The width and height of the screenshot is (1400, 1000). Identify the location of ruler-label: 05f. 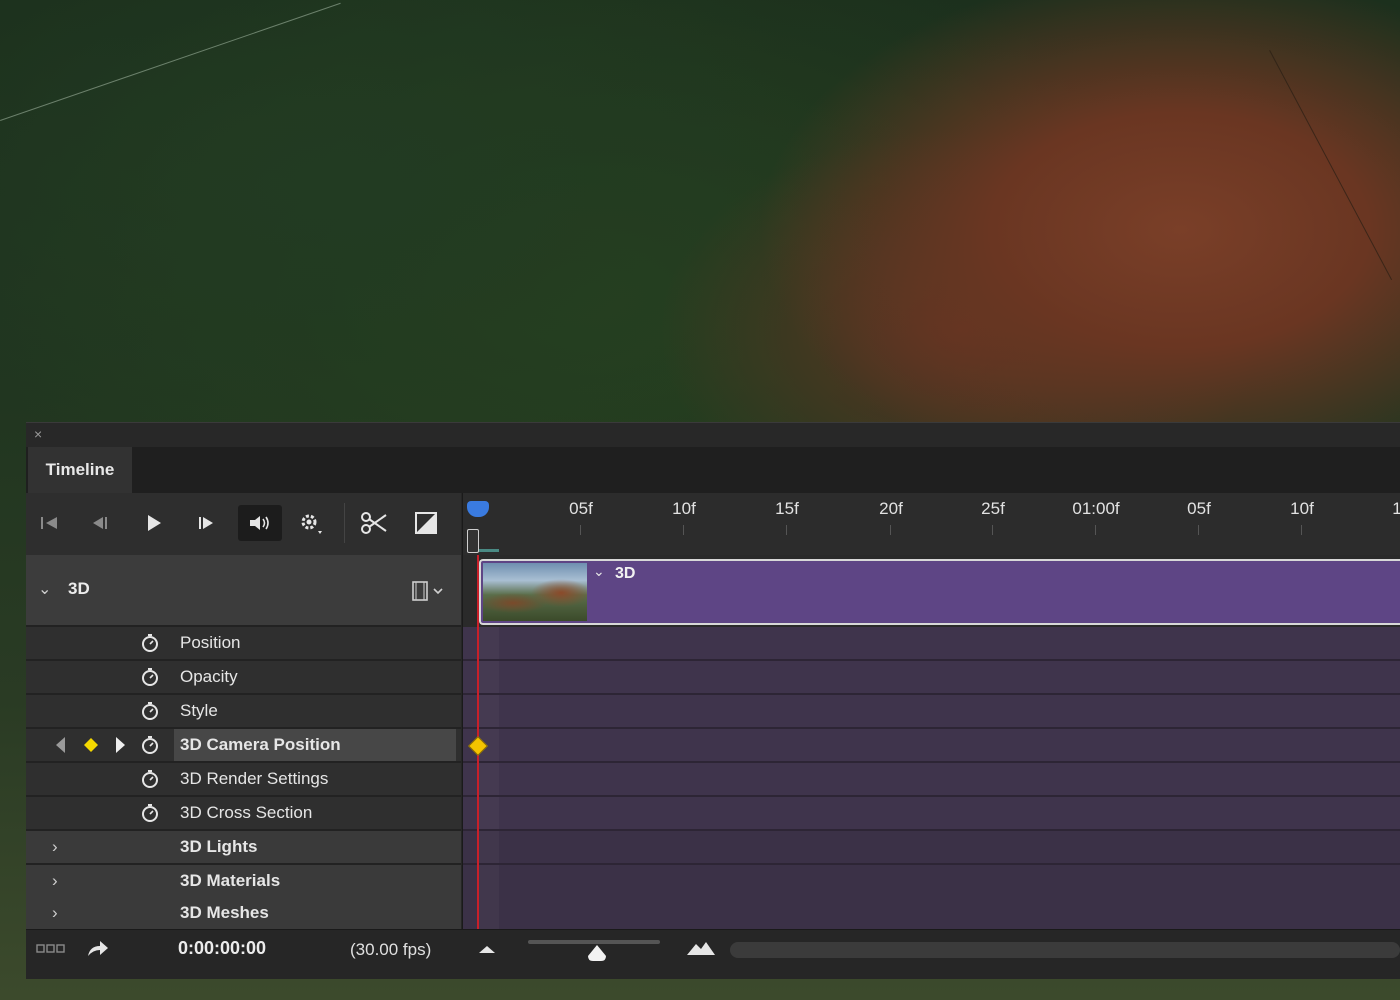
(1199, 508).